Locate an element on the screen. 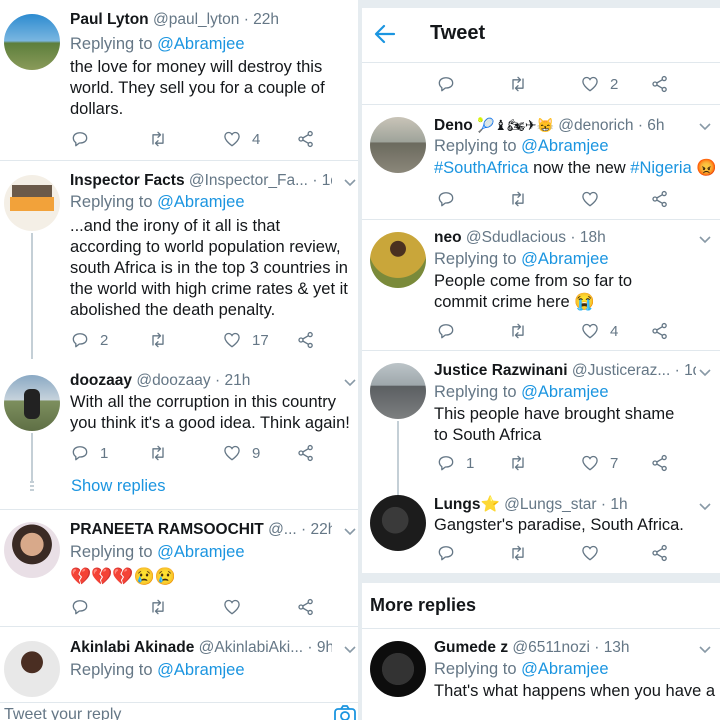 The height and width of the screenshot is (720, 720). like-button: 9 is located at coordinates (241, 453).